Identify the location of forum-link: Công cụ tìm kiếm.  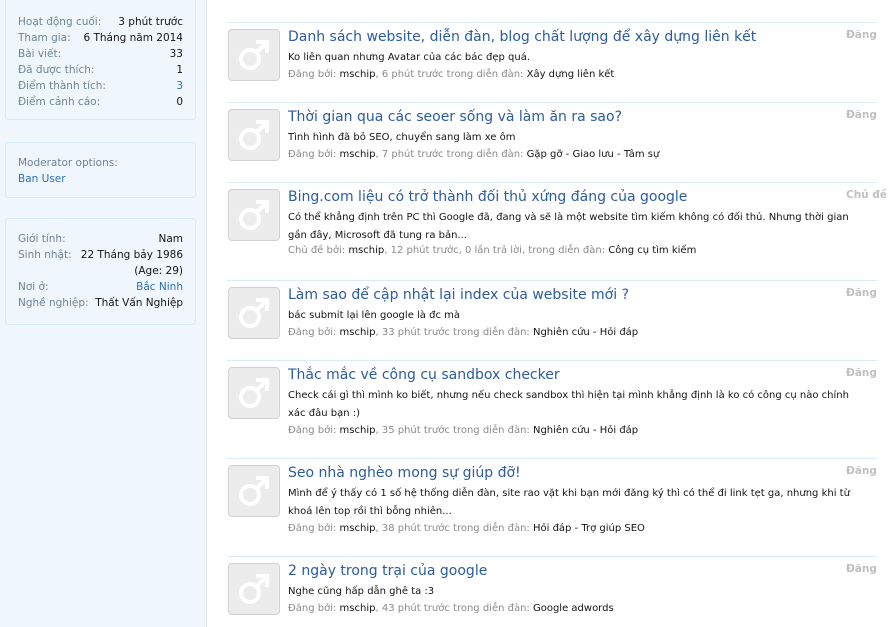
(652, 250).